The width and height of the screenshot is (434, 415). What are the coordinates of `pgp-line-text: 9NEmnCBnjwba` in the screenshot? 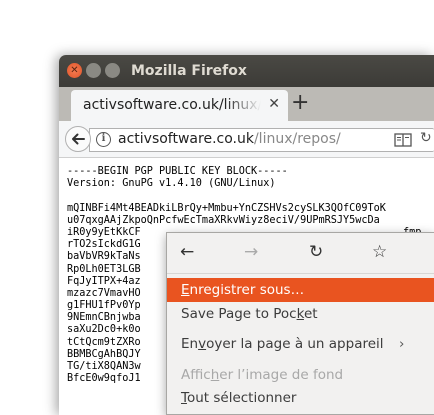 It's located at (104, 318).